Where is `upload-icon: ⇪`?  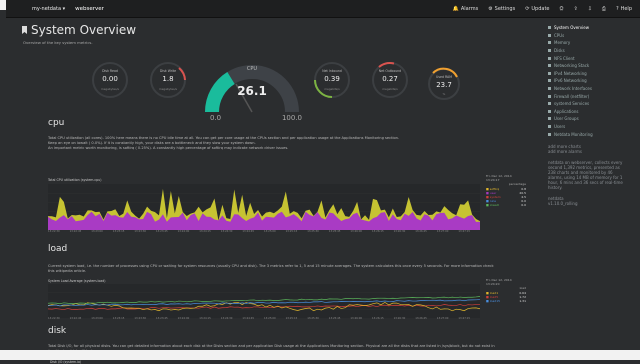 upload-icon: ⇪ is located at coordinates (576, 9).